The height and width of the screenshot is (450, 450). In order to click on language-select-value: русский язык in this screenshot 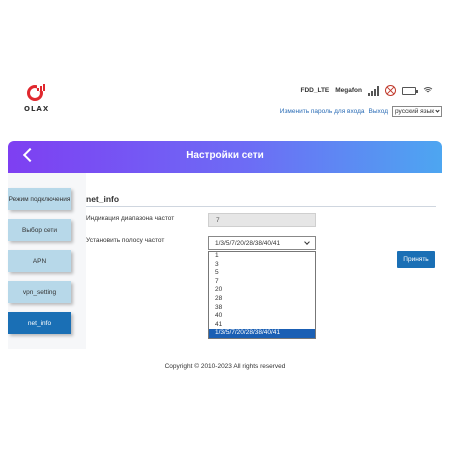, I will do `click(415, 111)`.